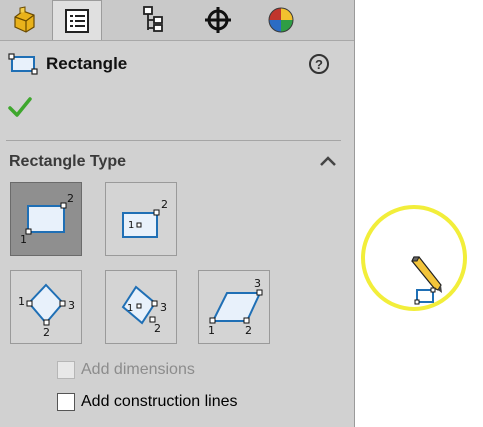 This screenshot has height=427, width=483. I want to click on sketch-rectangle-cursor, so click(428, 283).